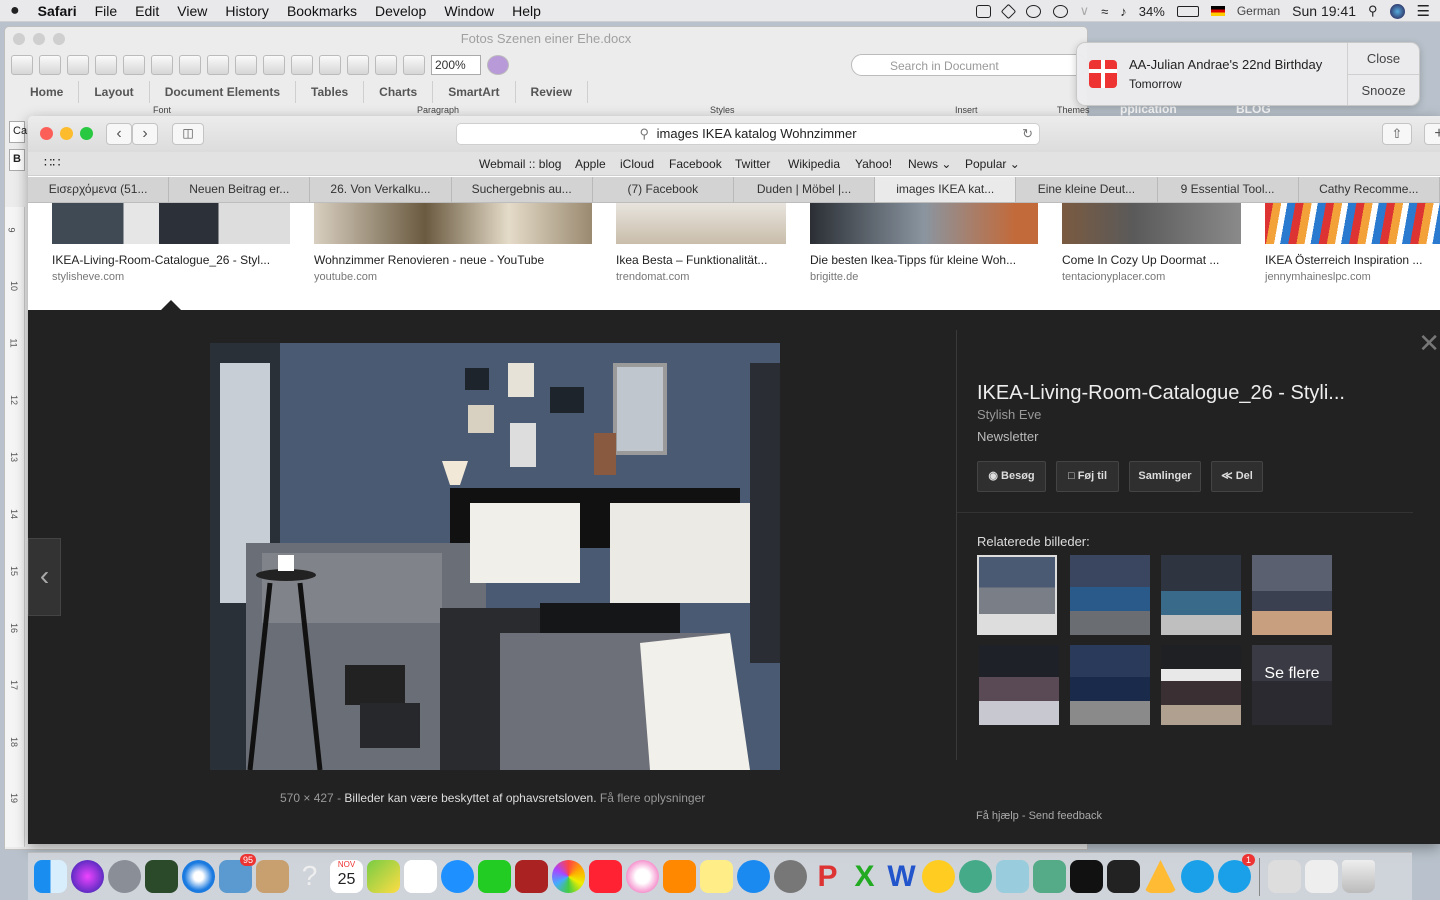  I want to click on safari-close-button, so click(46, 133).